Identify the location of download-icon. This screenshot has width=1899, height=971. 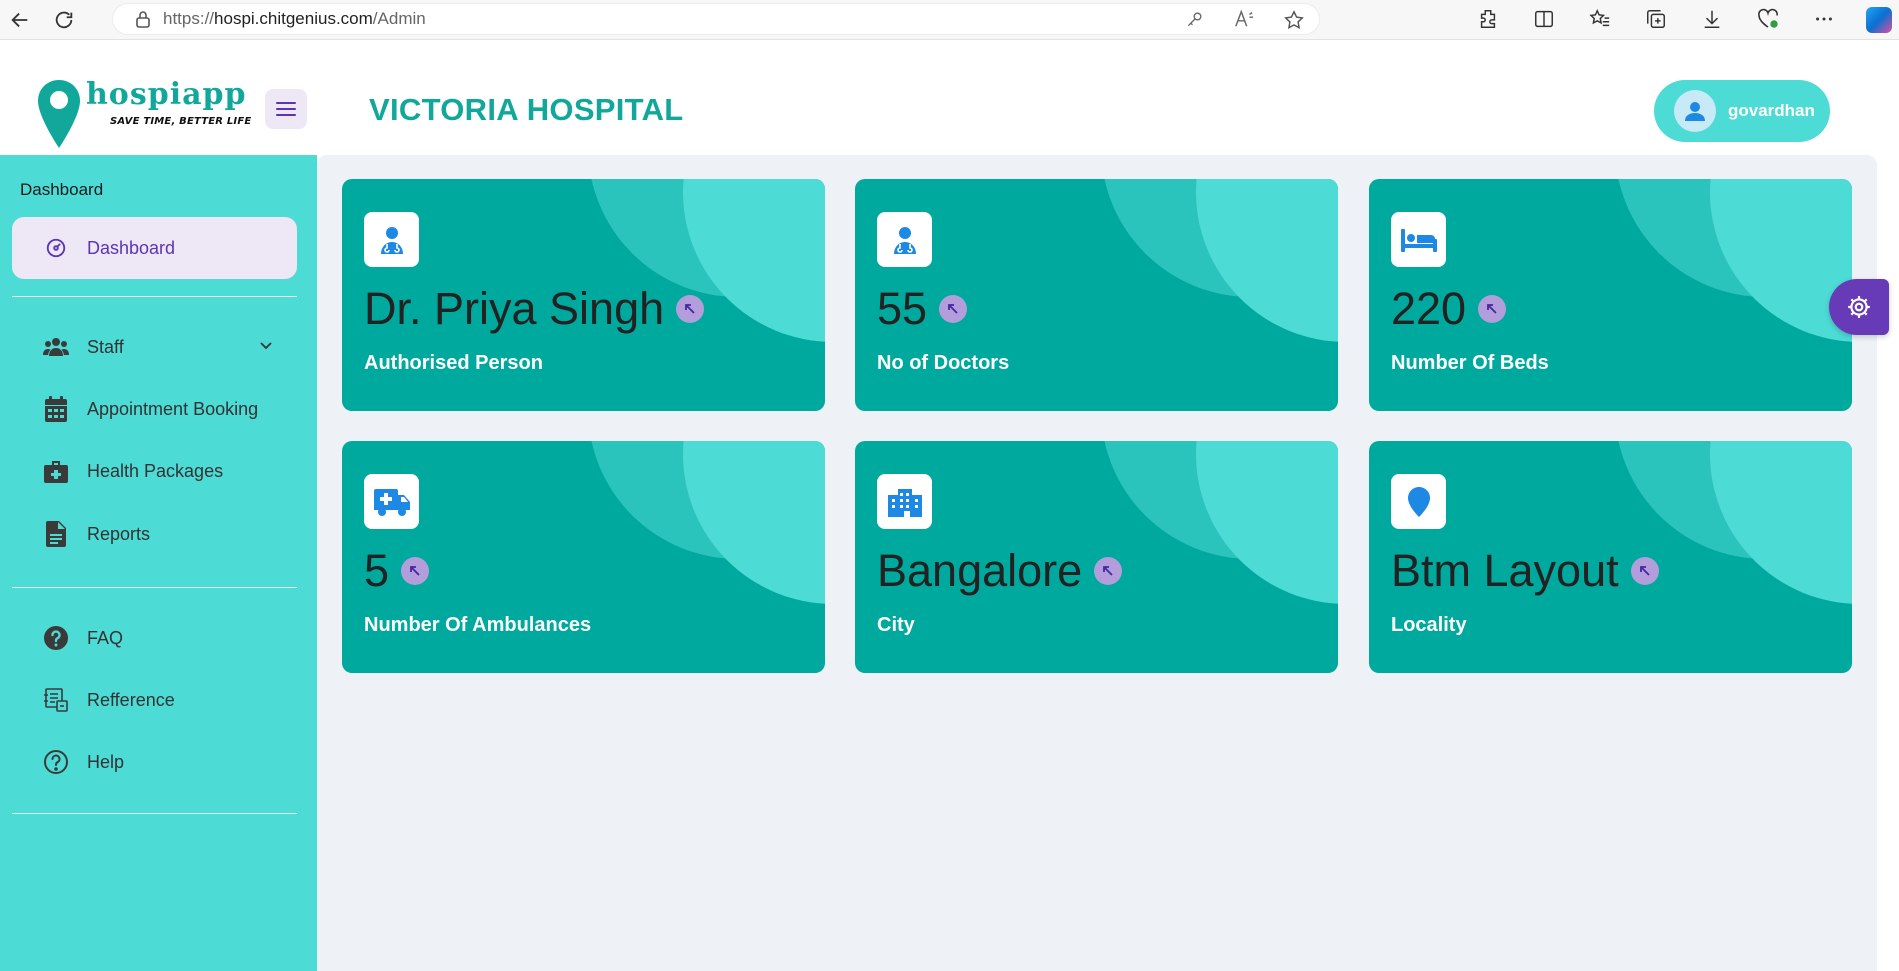
(1712, 19).